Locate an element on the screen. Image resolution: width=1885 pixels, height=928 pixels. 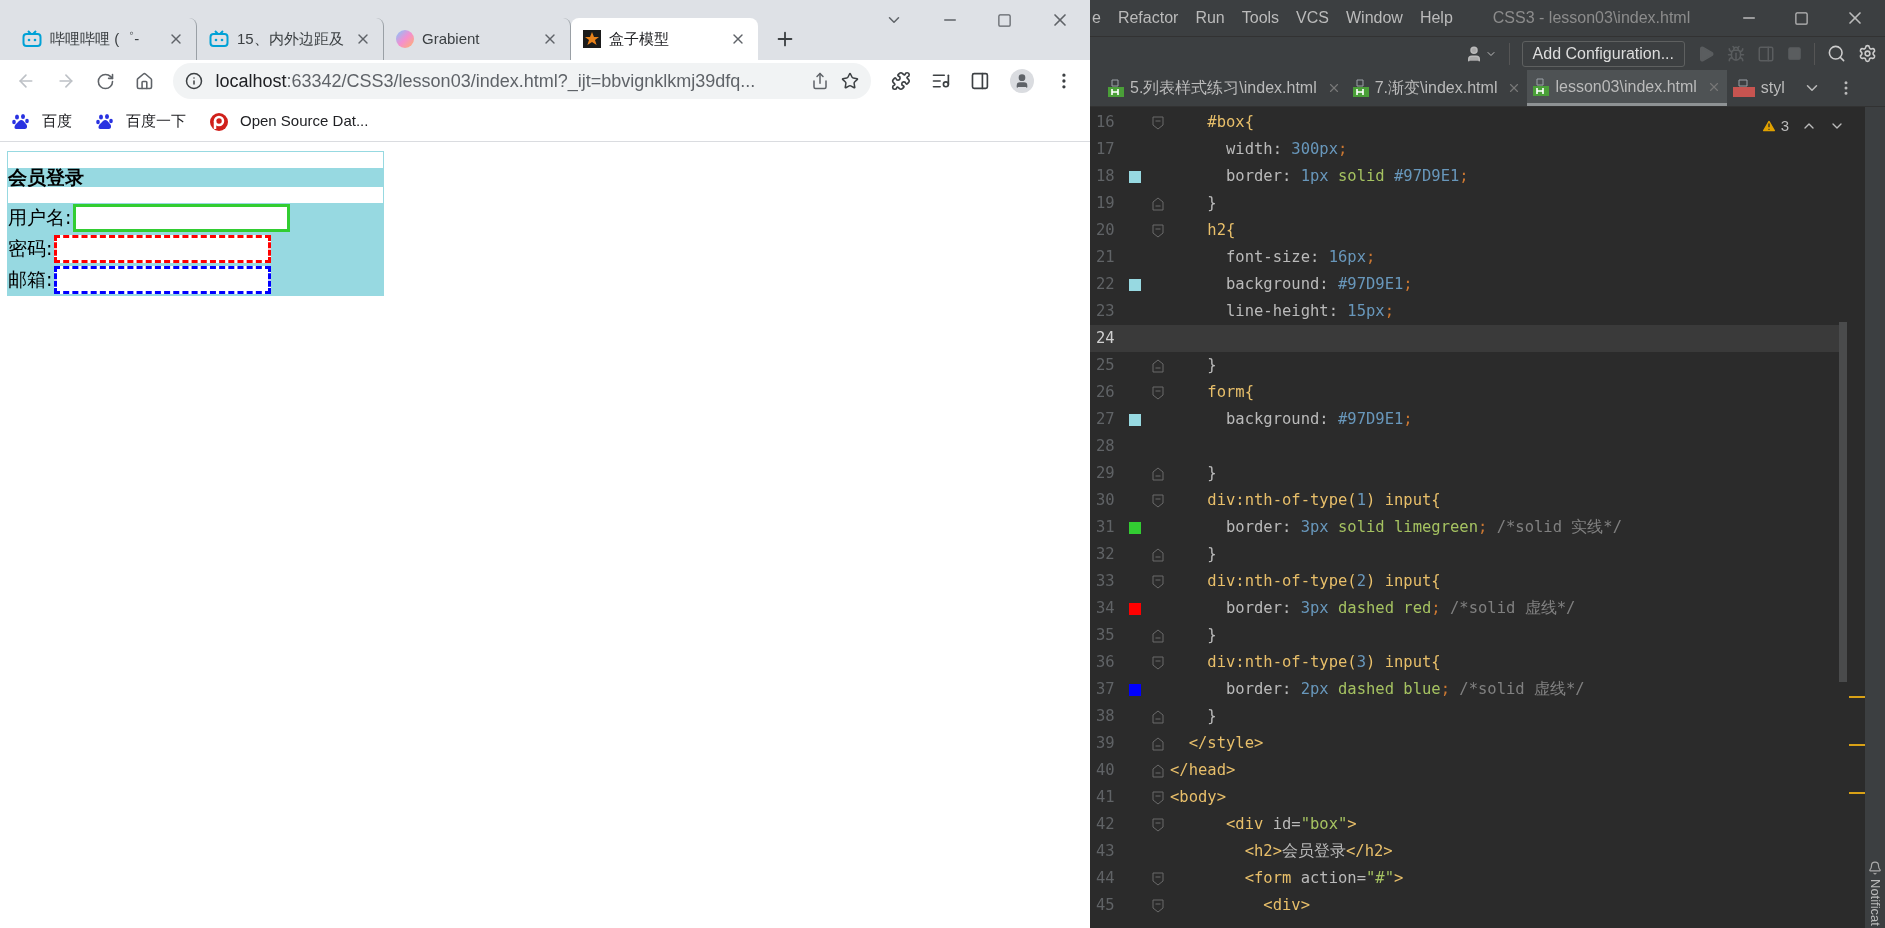
menu-item: Help is located at coordinates (1436, 18).